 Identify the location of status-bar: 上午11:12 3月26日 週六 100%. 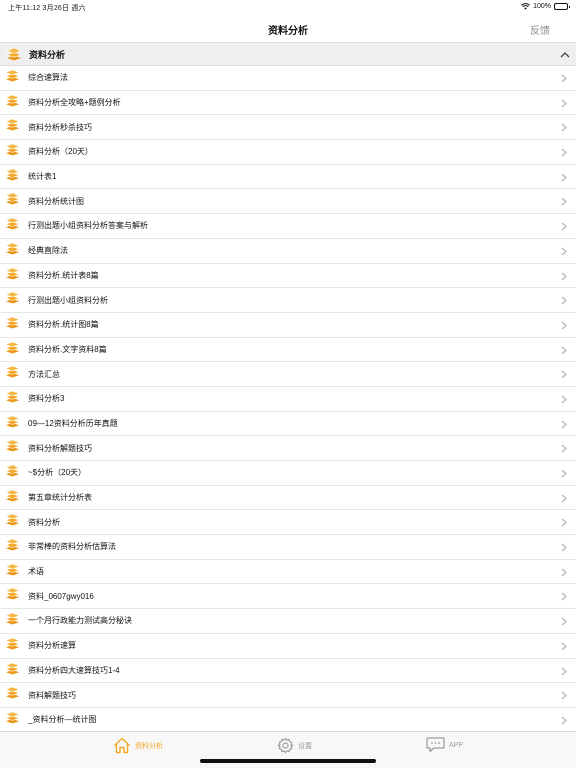
(288, 7).